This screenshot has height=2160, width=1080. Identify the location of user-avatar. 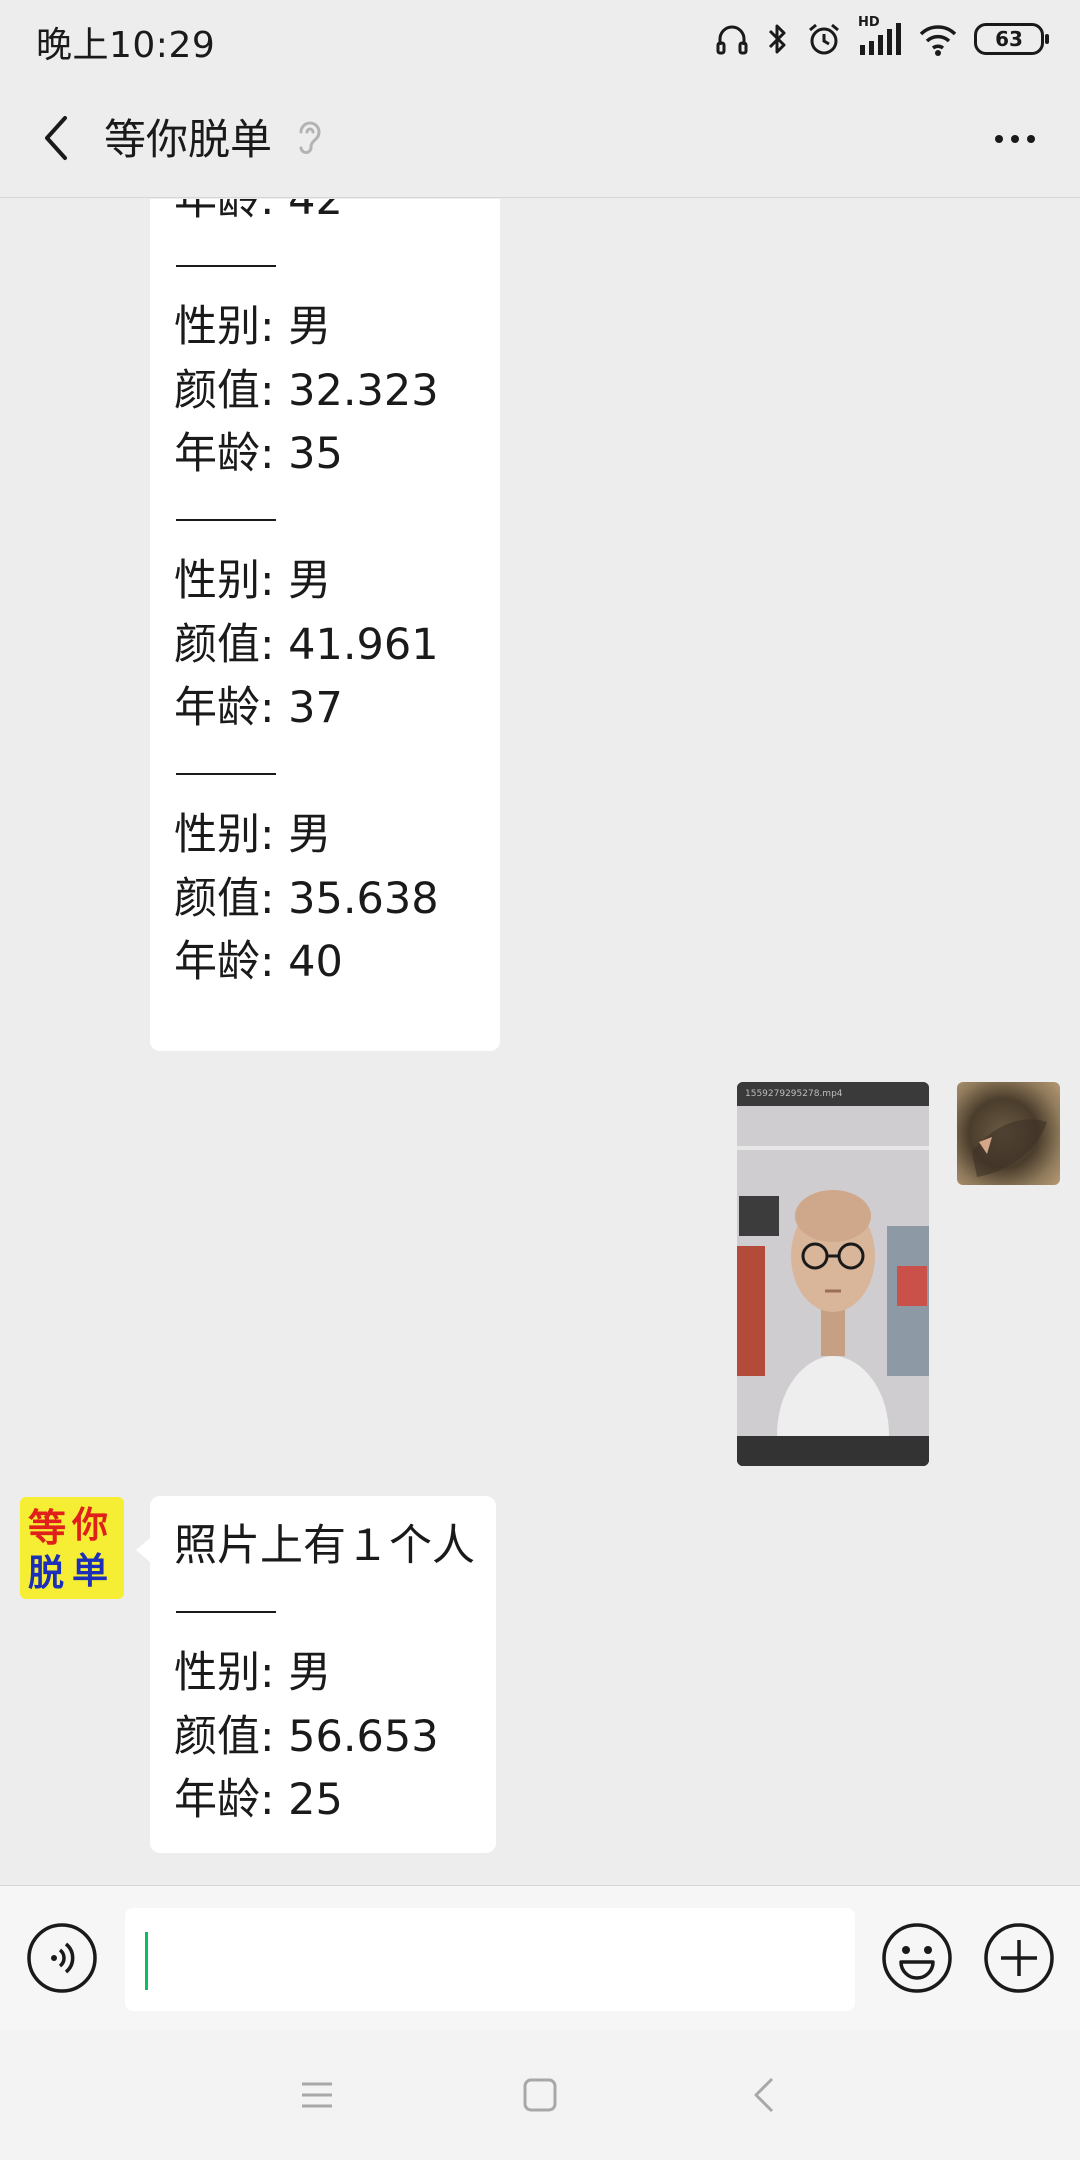
(1008, 1133).